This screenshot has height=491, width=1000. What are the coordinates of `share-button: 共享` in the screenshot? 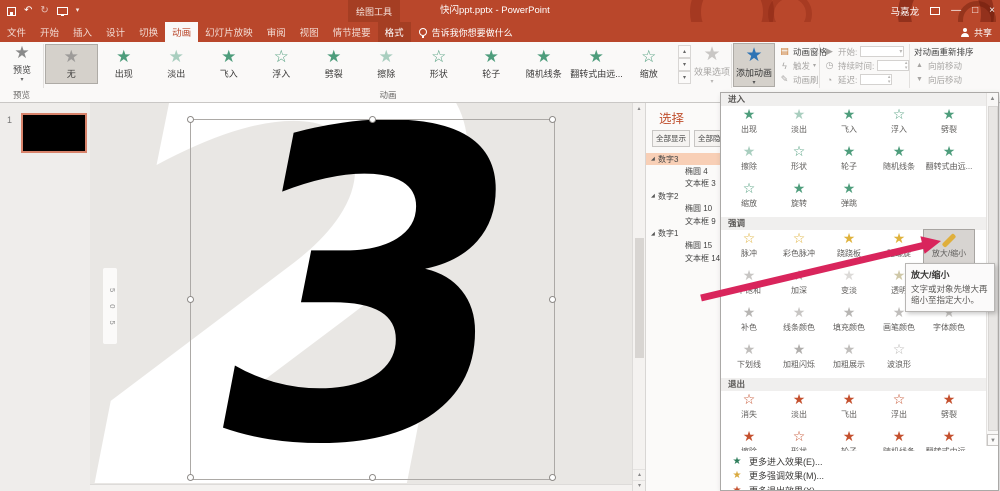 It's located at (976, 32).